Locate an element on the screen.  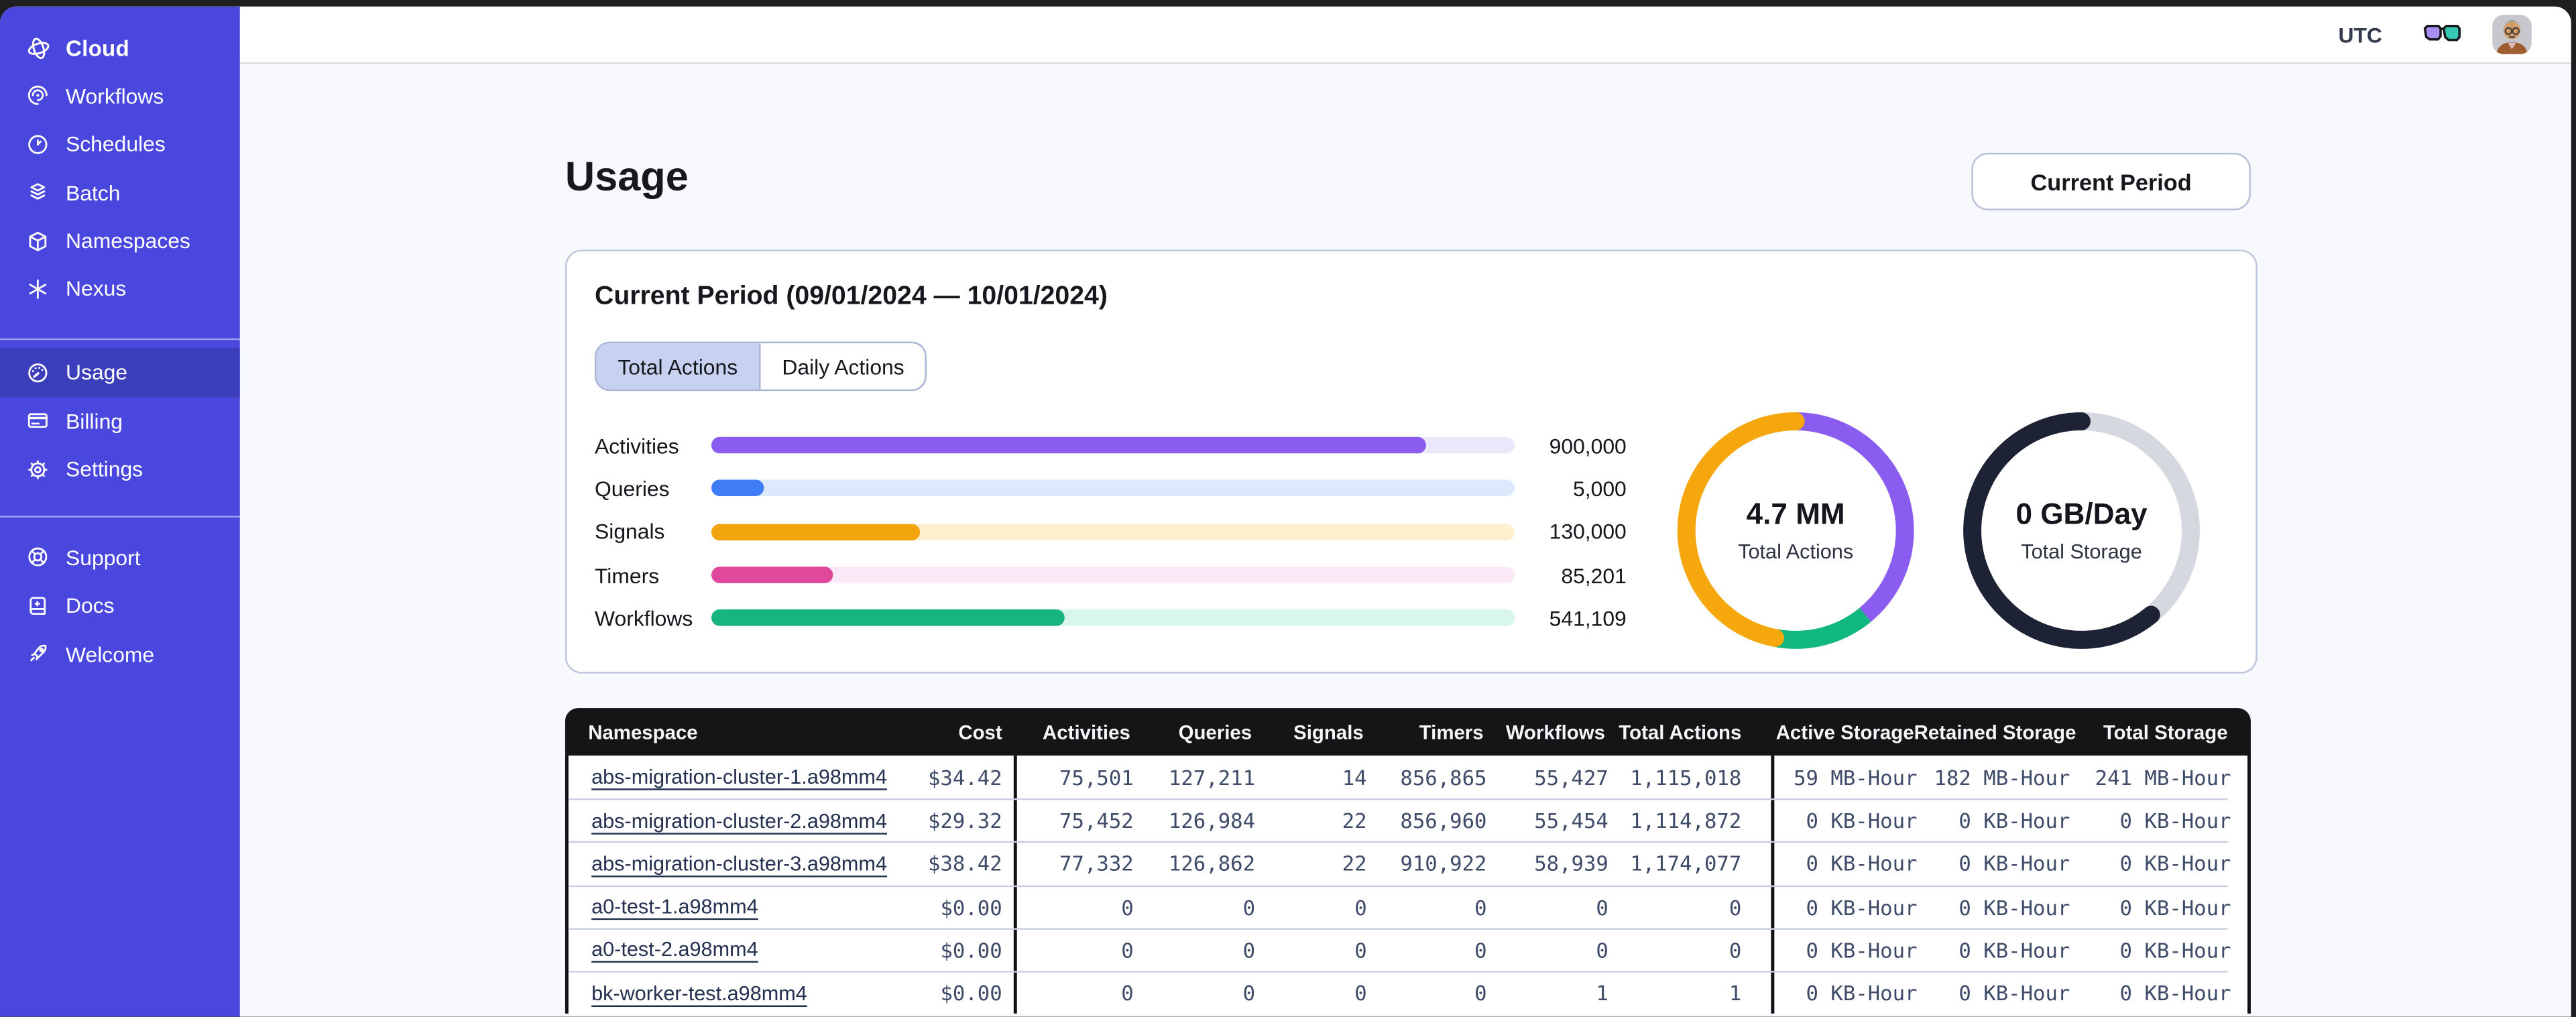
total-actions-donut: 4.7 MM Total Actions is located at coordinates (1796, 530).